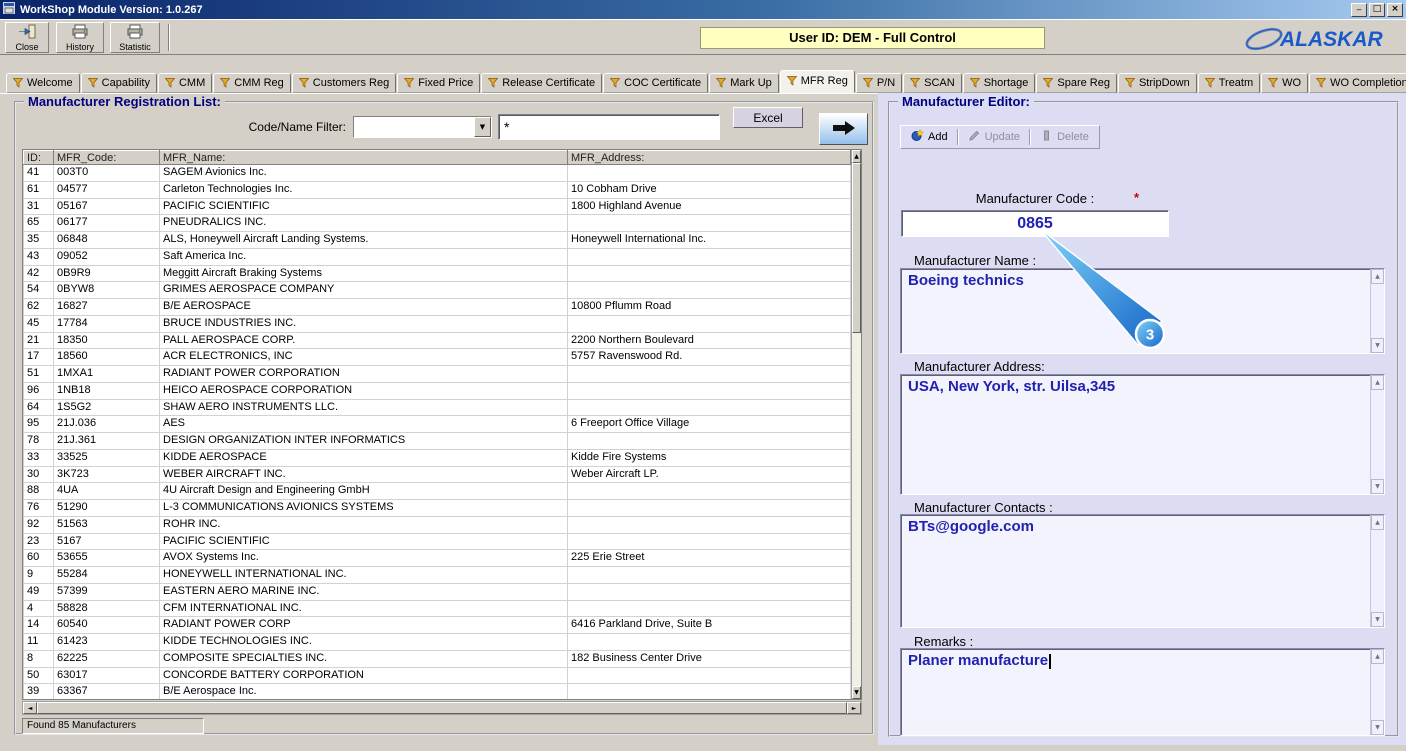 This screenshot has height=751, width=1406. What do you see at coordinates (437, 457) in the screenshot?
I see `table-row: 33 33525 KIDDE AEROSPACE Kidde Fire Systems` at bounding box center [437, 457].